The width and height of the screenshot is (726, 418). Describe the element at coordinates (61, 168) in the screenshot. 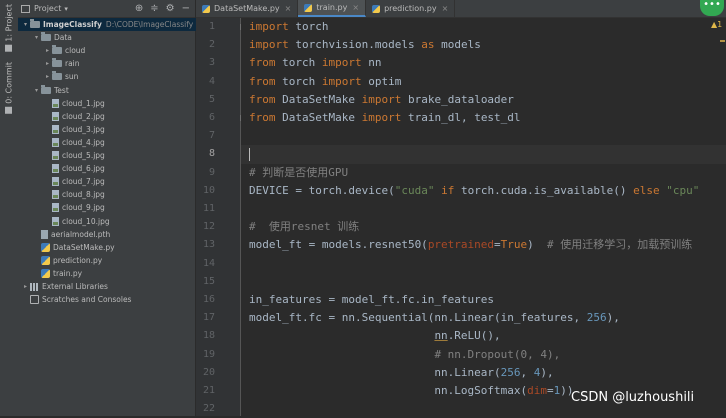

I see `tree-item-cloud-6-jpg: cloud_6.jpg` at that location.